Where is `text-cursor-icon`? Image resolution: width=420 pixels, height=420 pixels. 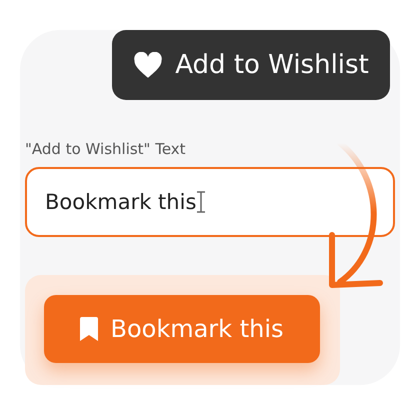 text-cursor-icon is located at coordinates (201, 201).